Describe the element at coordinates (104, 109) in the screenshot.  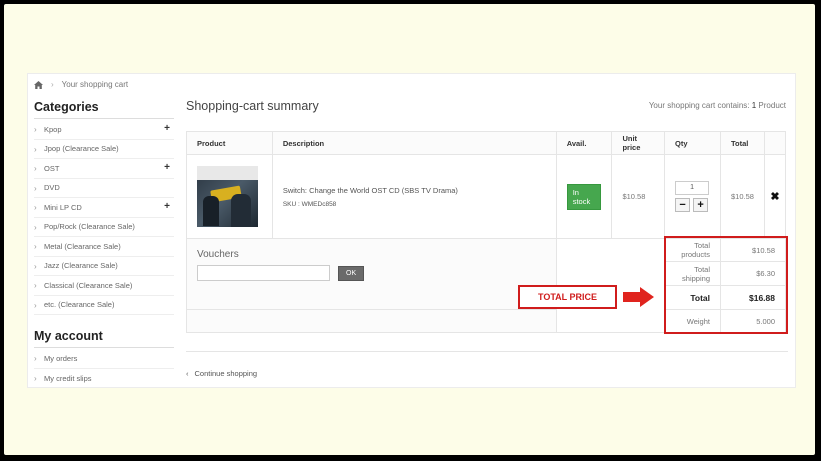
I see `categories-title: Categories` at that location.